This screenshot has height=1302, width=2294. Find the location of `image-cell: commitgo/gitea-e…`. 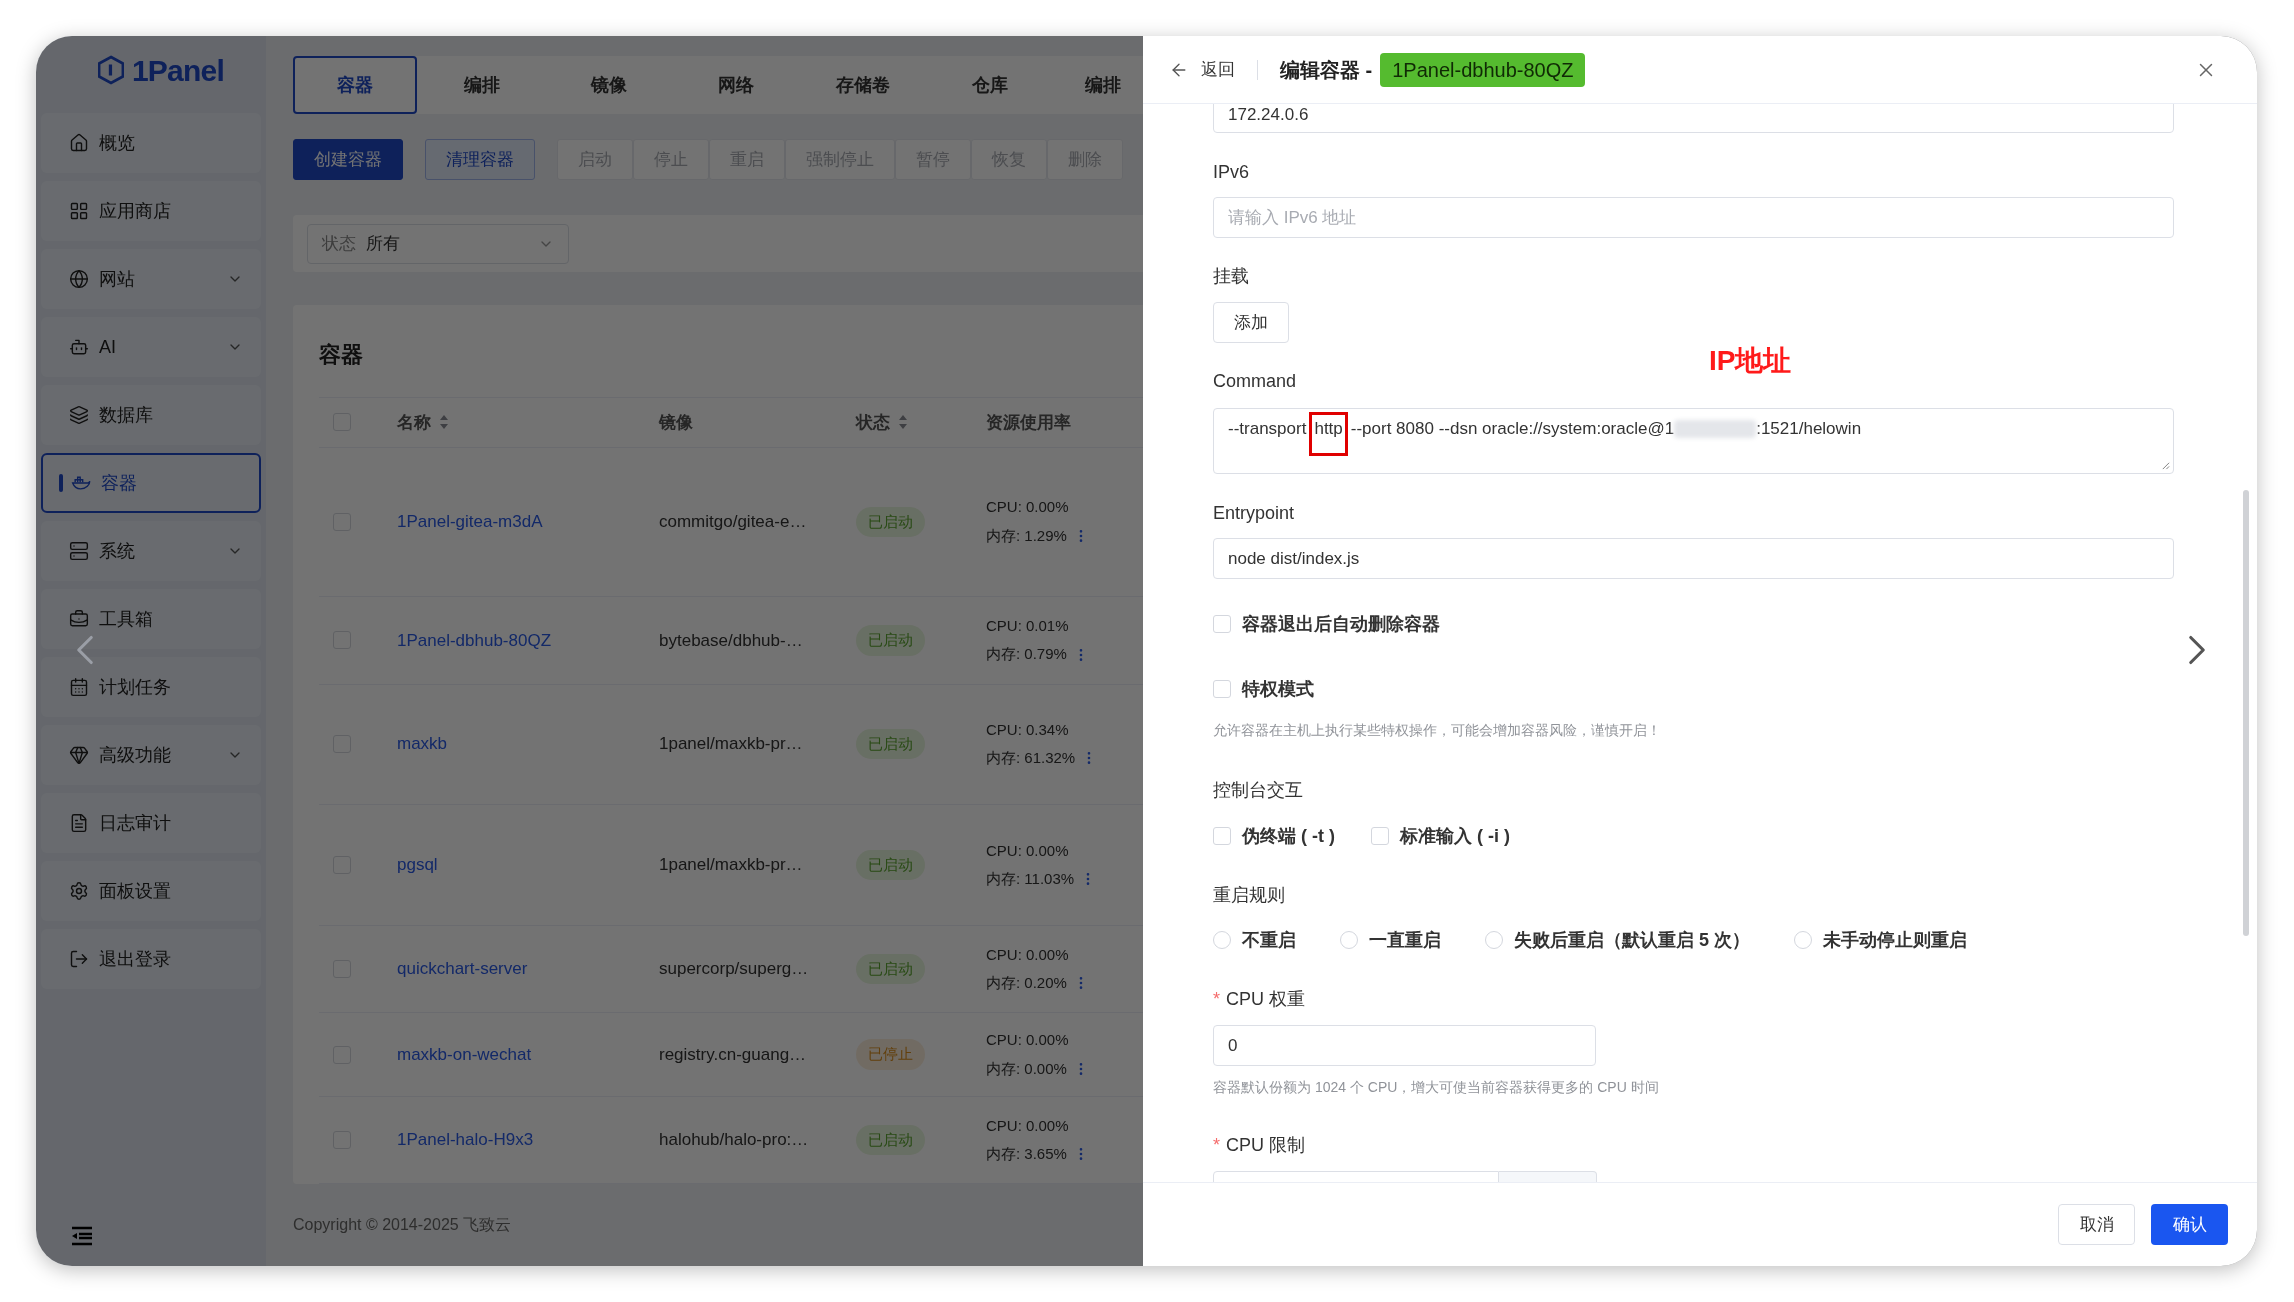

image-cell: commitgo/gitea-e… is located at coordinates (733, 522).